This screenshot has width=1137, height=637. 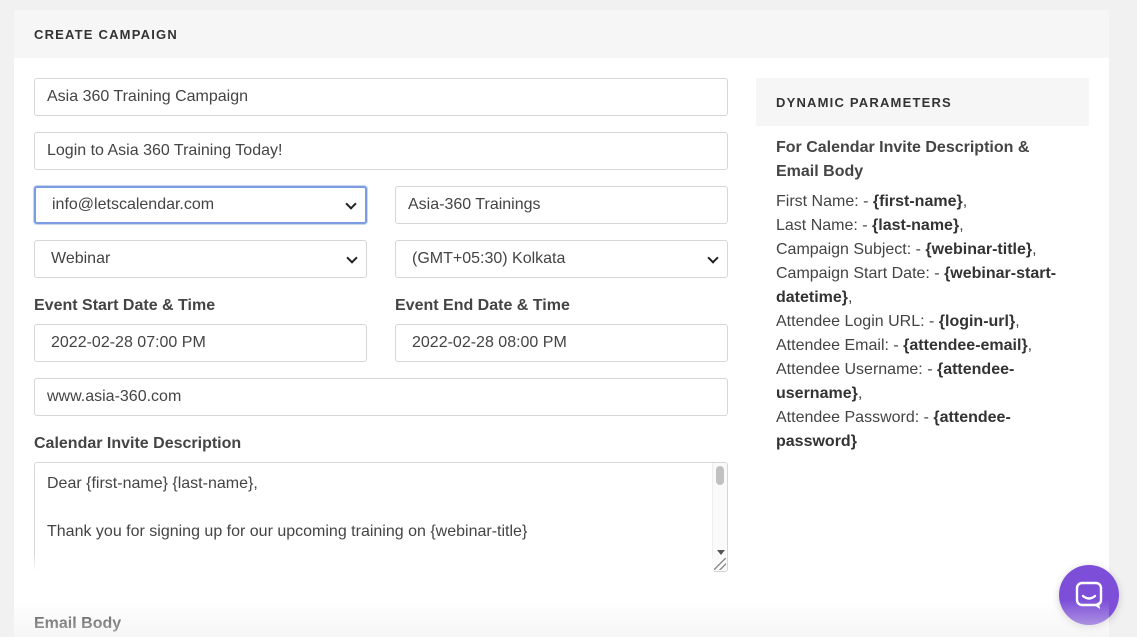 What do you see at coordinates (840, 345) in the screenshot?
I see `parameter-label: Attendee Email: -` at bounding box center [840, 345].